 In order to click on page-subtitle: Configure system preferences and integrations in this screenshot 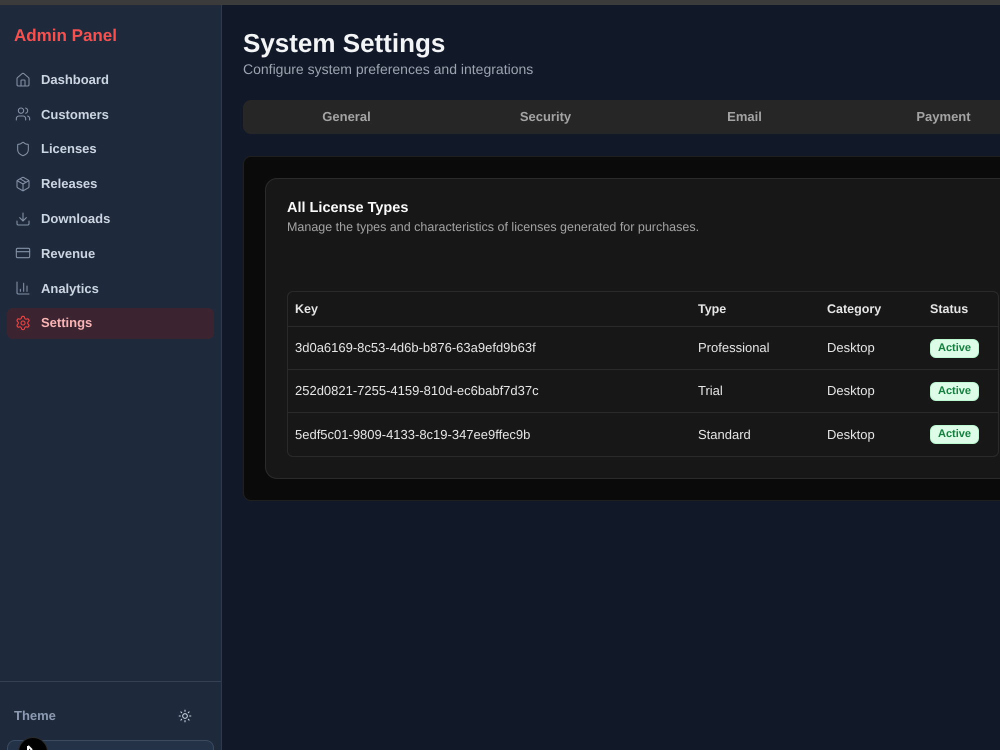, I will do `click(388, 69)`.